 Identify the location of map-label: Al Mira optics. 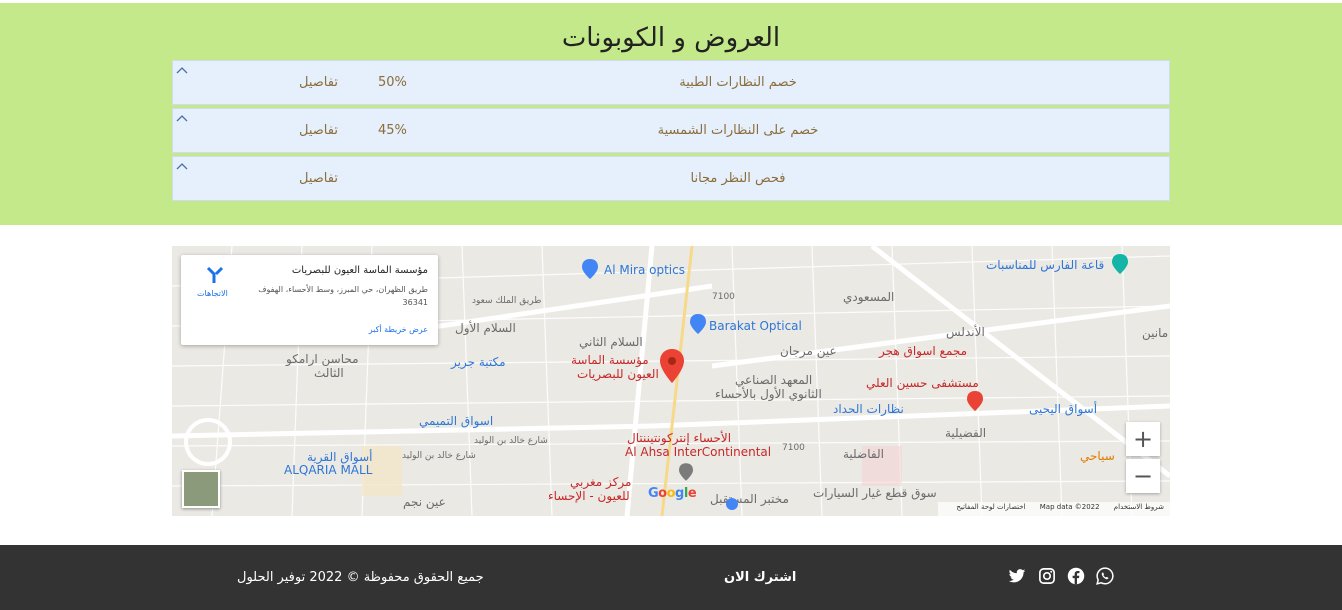
(644, 270).